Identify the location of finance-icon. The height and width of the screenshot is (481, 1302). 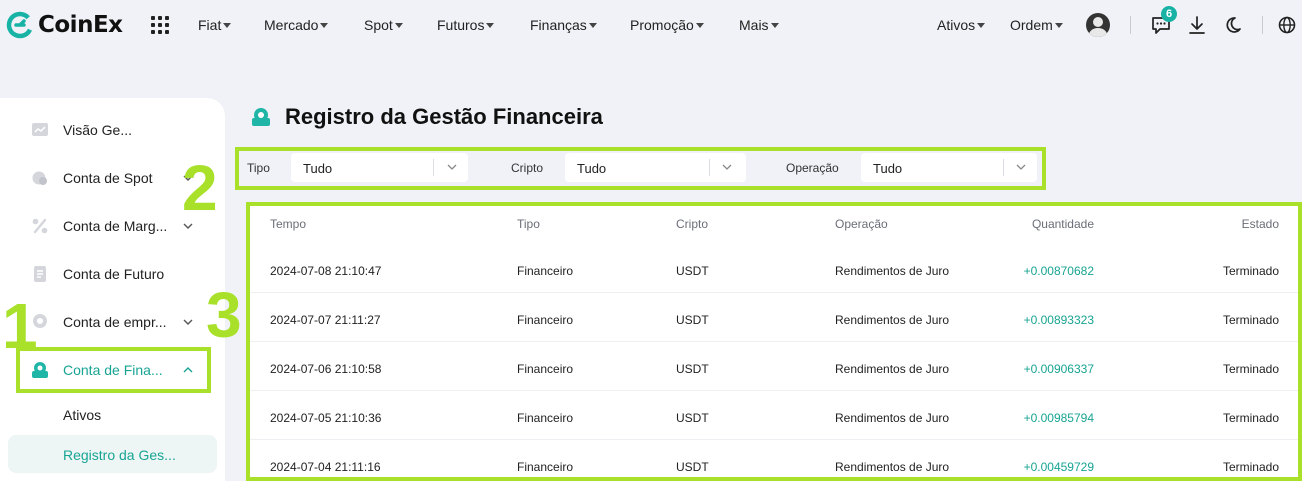
(261, 117).